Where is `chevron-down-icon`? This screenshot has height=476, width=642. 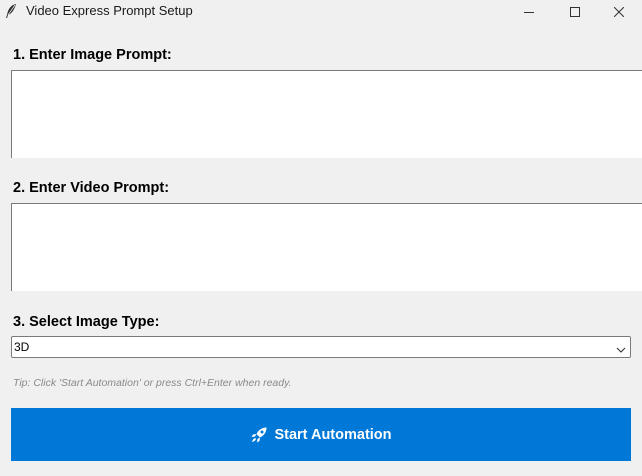
chevron-down-icon is located at coordinates (621, 347).